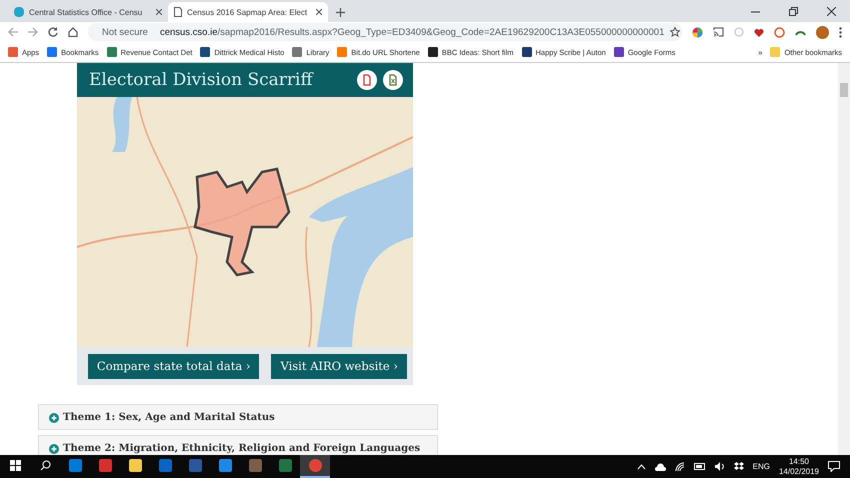 Image resolution: width=850 pixels, height=478 pixels. What do you see at coordinates (759, 32) in the screenshot?
I see `heart-icon` at bounding box center [759, 32].